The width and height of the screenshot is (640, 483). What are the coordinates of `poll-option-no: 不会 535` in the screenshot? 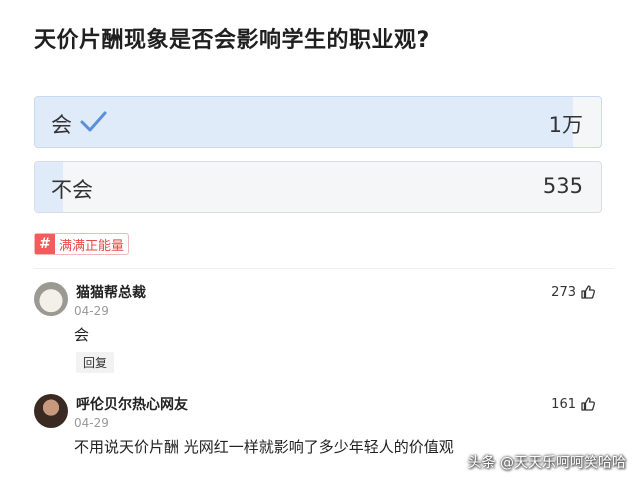 It's located at (318, 187).